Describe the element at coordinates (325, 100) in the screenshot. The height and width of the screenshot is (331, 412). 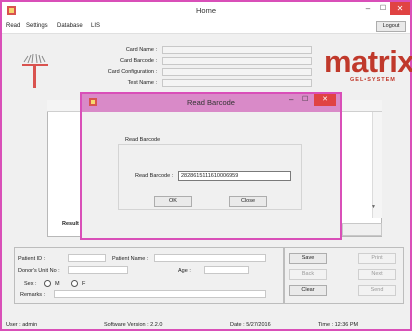
I see `dialog-close-icon: ✕` at that location.